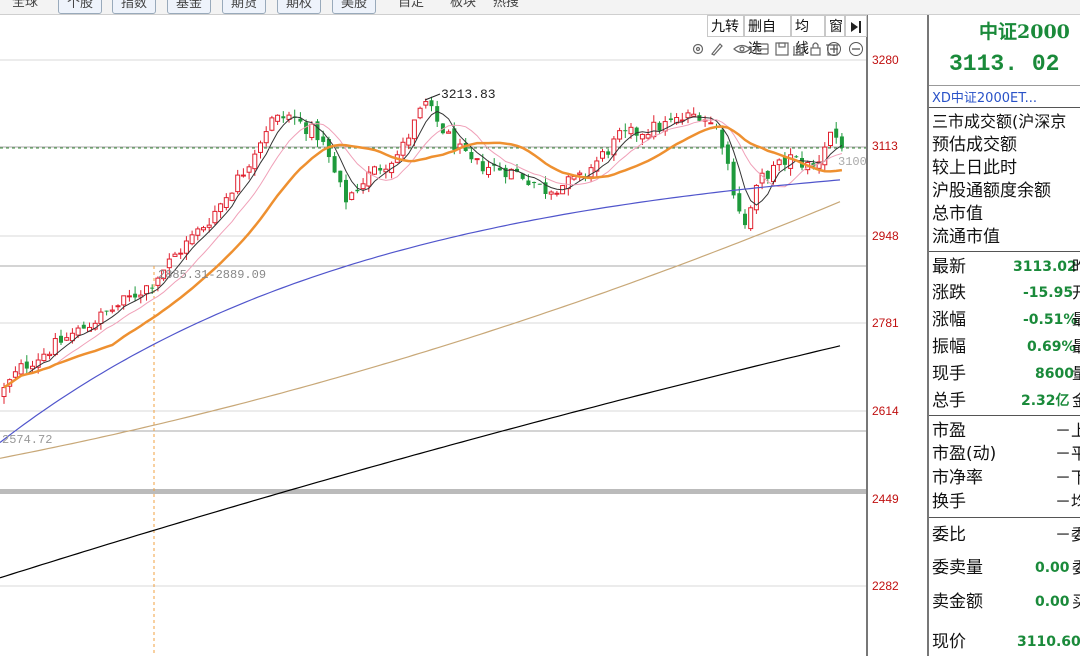  What do you see at coordinates (974, 145) in the screenshot?
I see `estimated-turnover-label: 预估成交额` at bounding box center [974, 145].